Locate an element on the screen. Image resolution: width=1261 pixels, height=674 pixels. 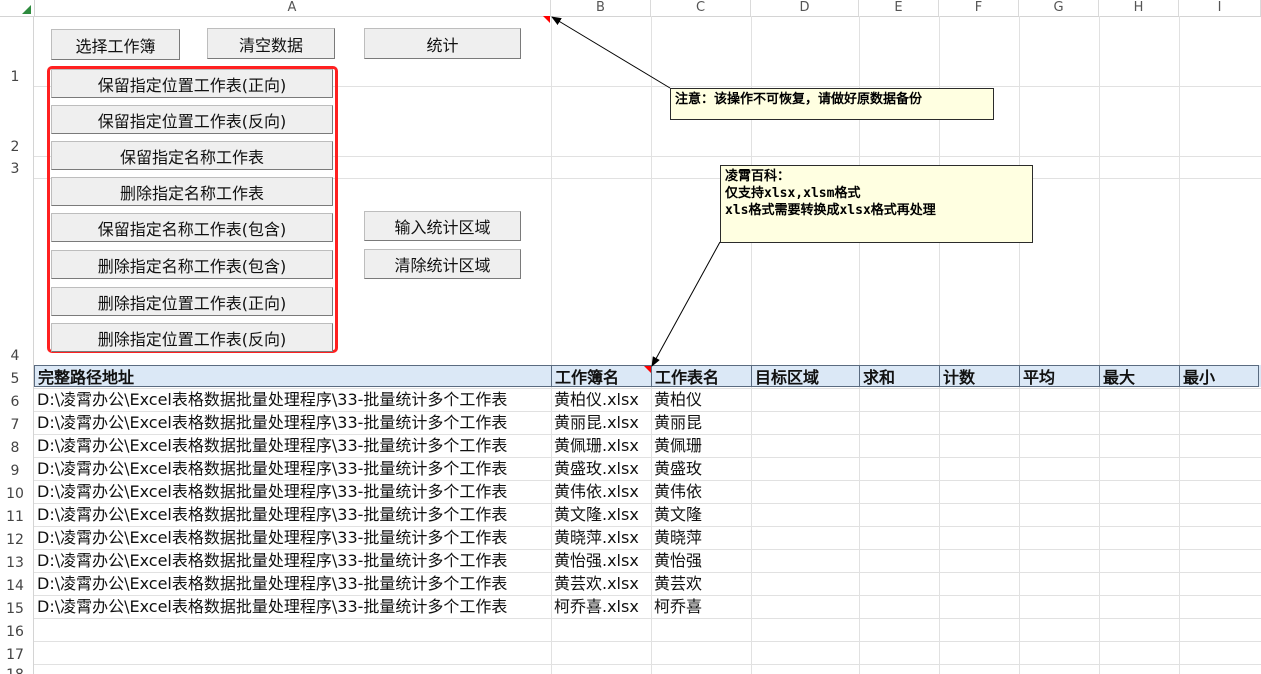
comment-connectors is located at coordinates (636, 191).